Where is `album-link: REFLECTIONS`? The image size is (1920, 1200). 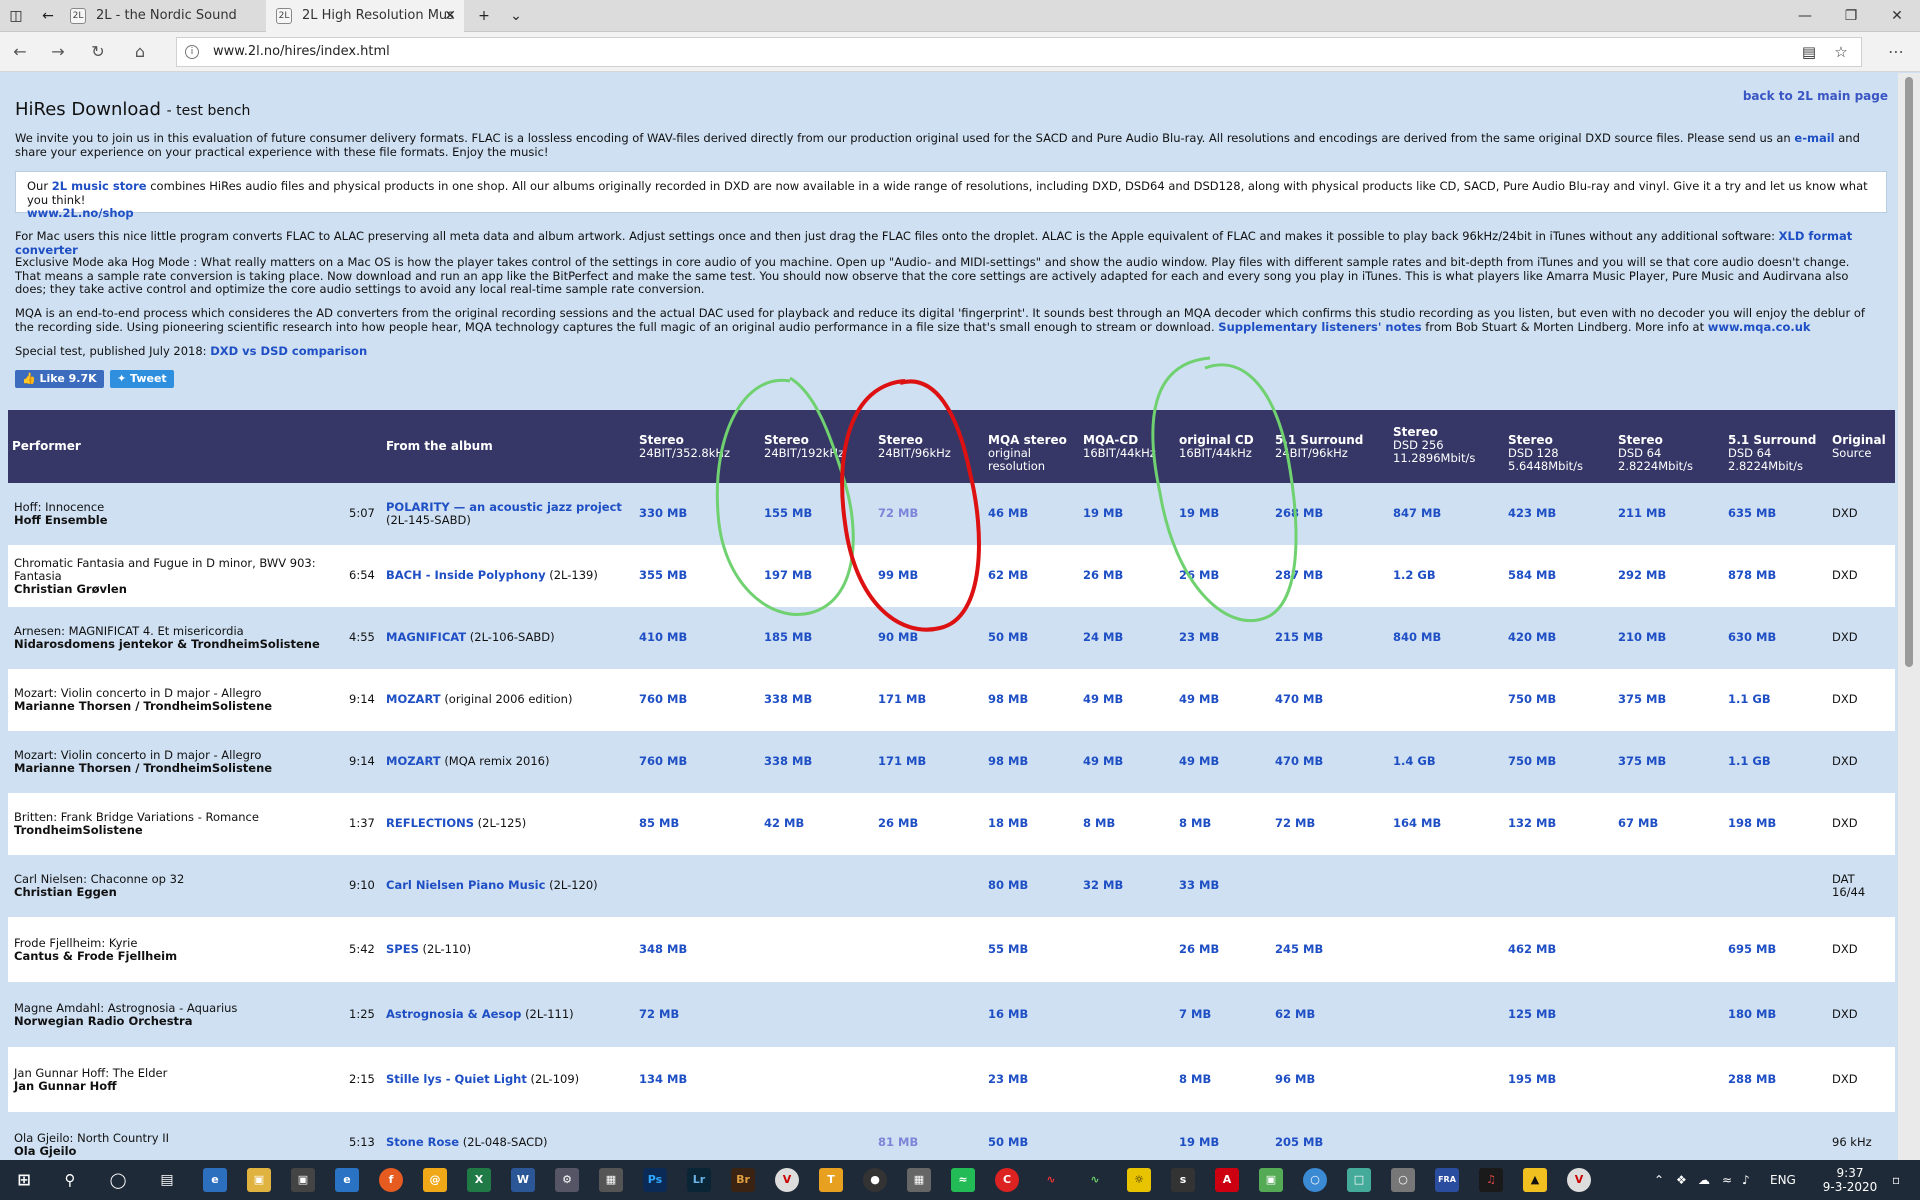
album-link: REFLECTIONS is located at coordinates (430, 823).